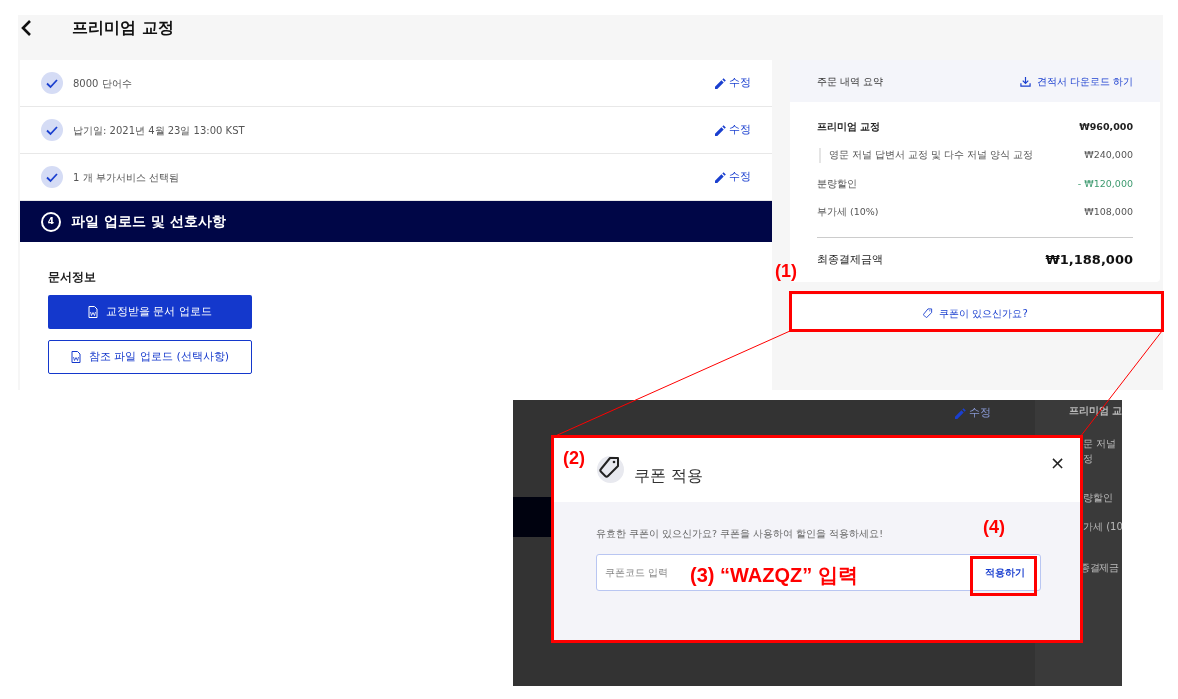 This screenshot has width=1178, height=699. I want to click on section-subtitle: 문서정보, so click(72, 277).